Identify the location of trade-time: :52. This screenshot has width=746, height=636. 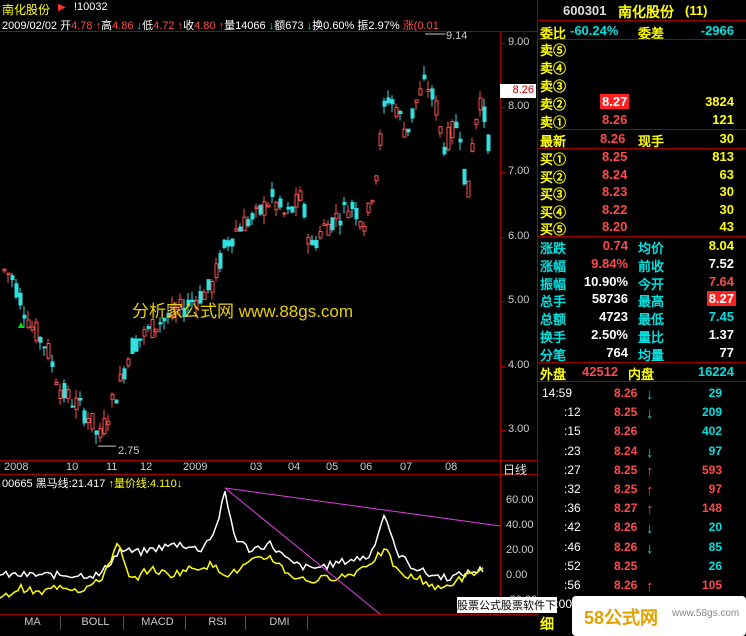
(572, 565).